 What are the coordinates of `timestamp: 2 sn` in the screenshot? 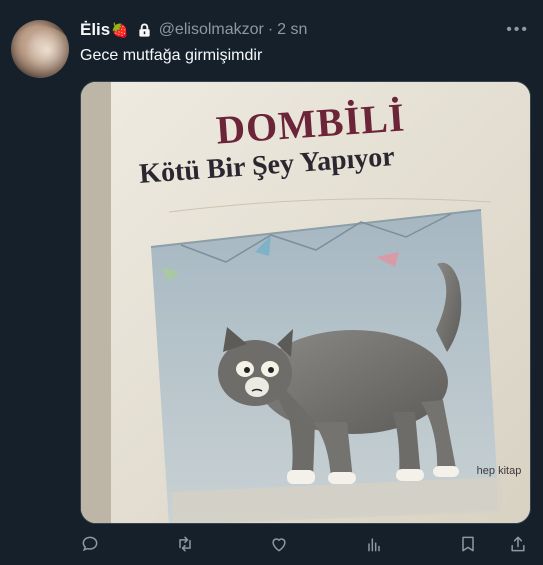 It's located at (292, 30).